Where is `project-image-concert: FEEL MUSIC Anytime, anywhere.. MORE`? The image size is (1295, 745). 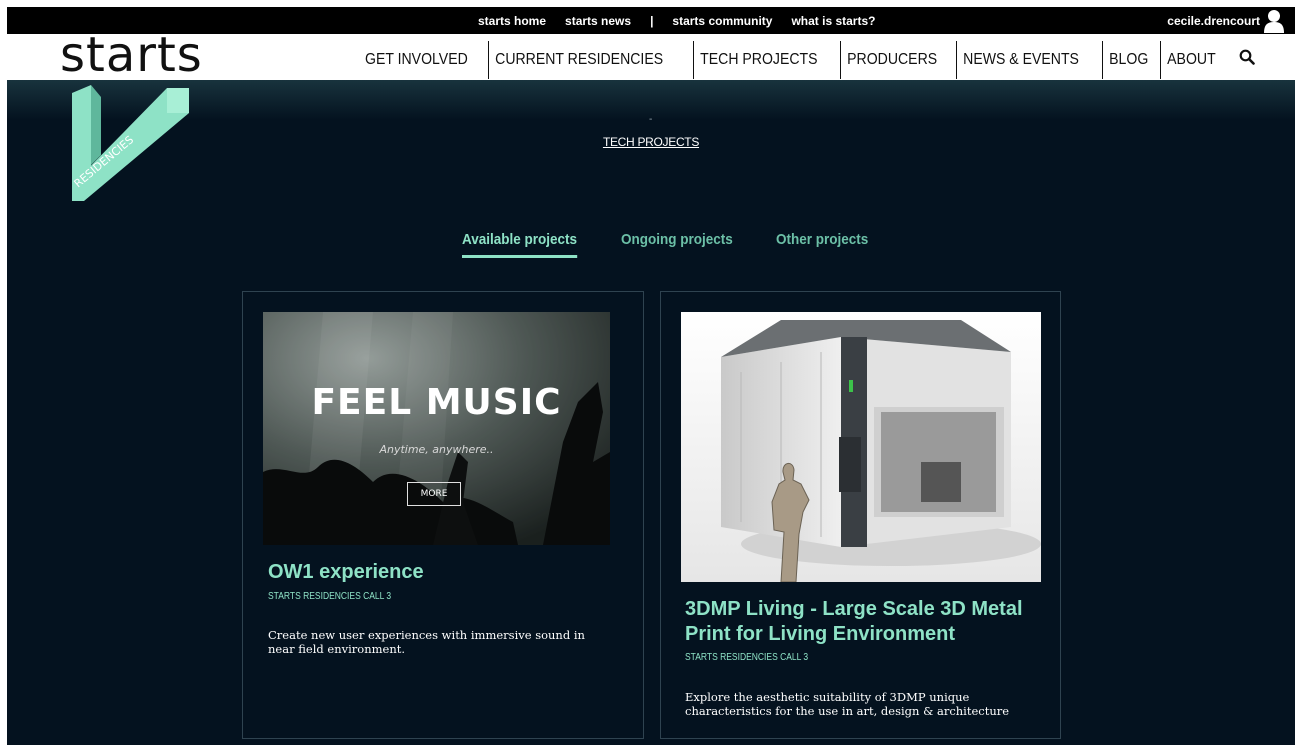 project-image-concert: FEEL MUSIC Anytime, anywhere.. MORE is located at coordinates (436, 428).